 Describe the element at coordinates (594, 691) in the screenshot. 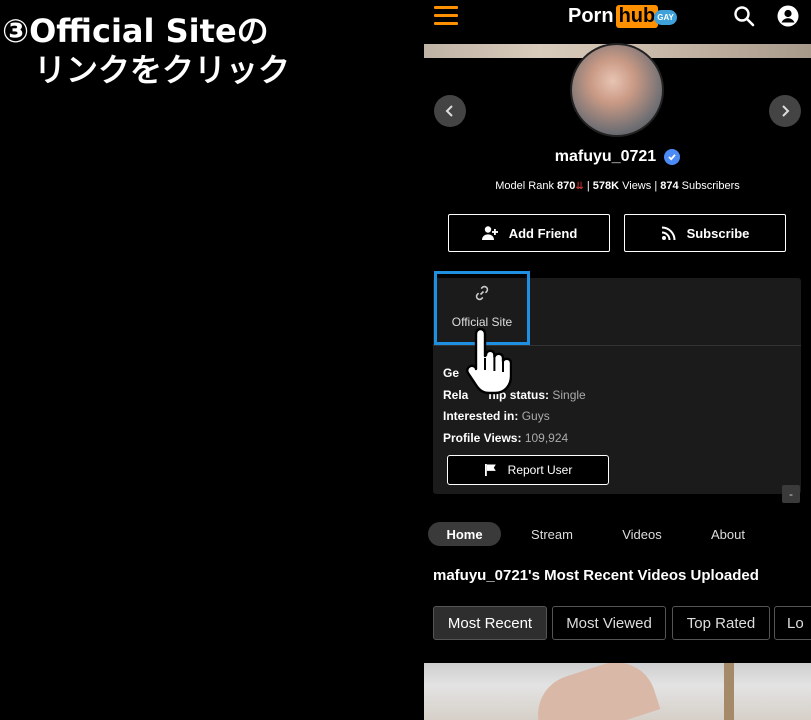

I see `thumbnail-figure` at that location.